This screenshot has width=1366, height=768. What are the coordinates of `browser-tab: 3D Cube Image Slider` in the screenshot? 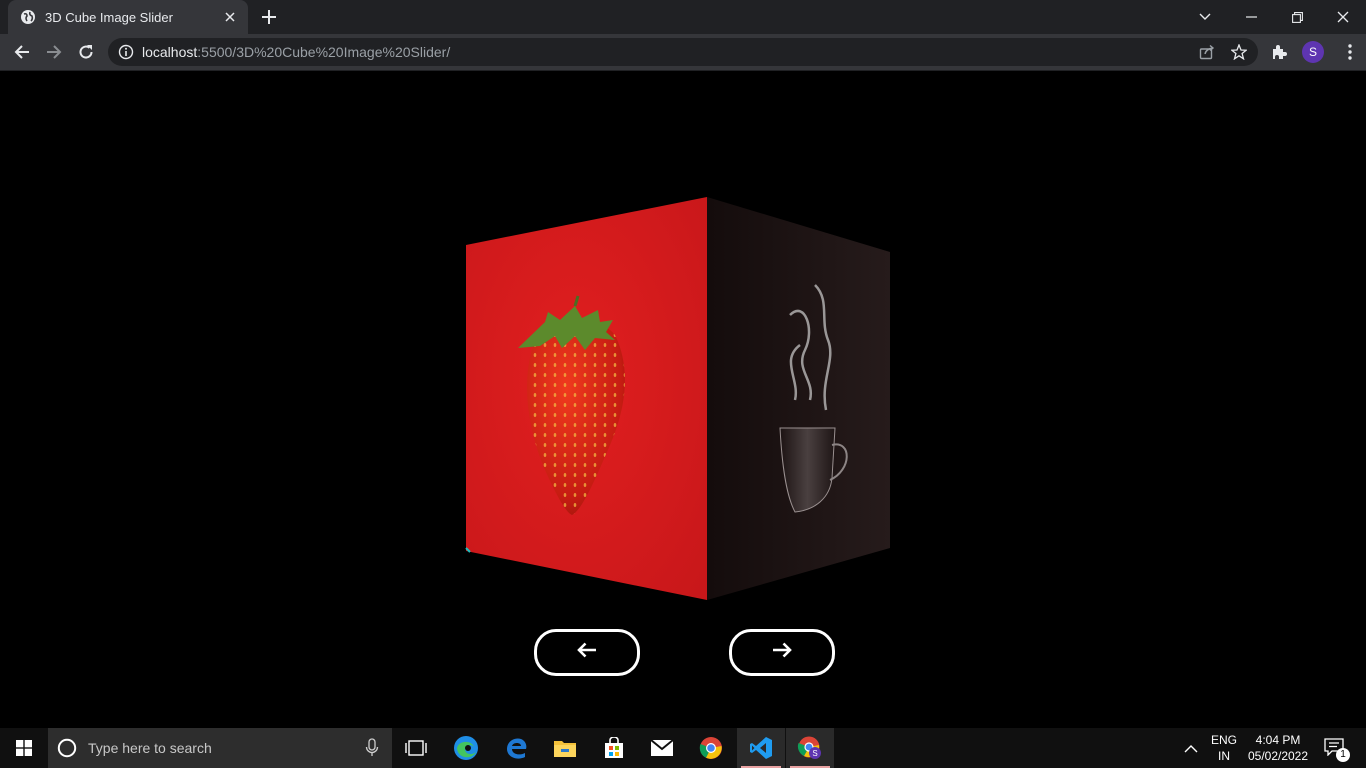 It's located at (128, 17).